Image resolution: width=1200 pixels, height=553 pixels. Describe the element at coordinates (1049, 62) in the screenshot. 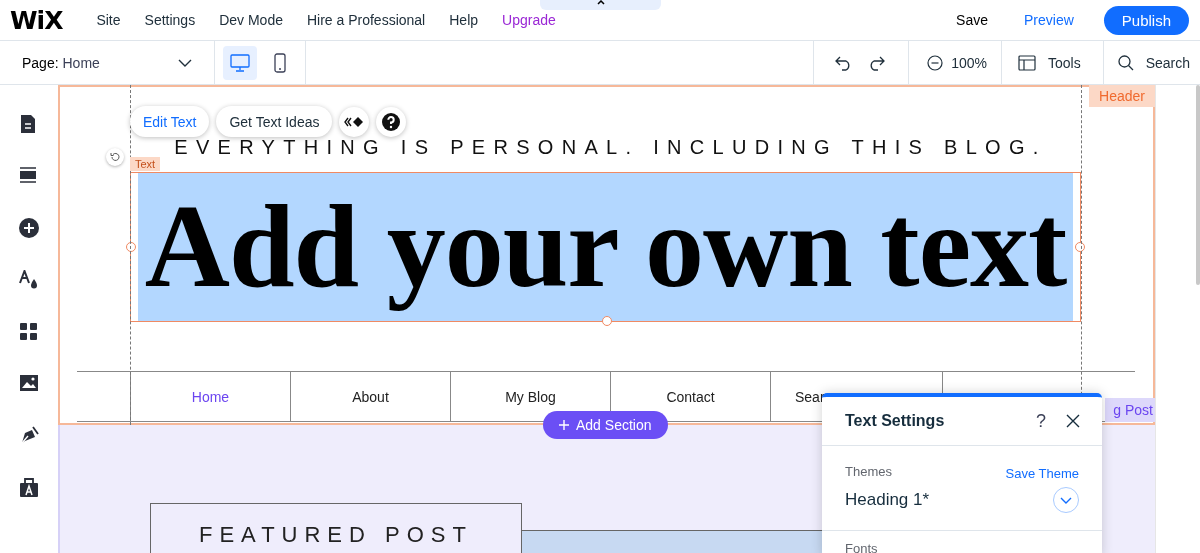

I see `tools-button: Tools` at that location.